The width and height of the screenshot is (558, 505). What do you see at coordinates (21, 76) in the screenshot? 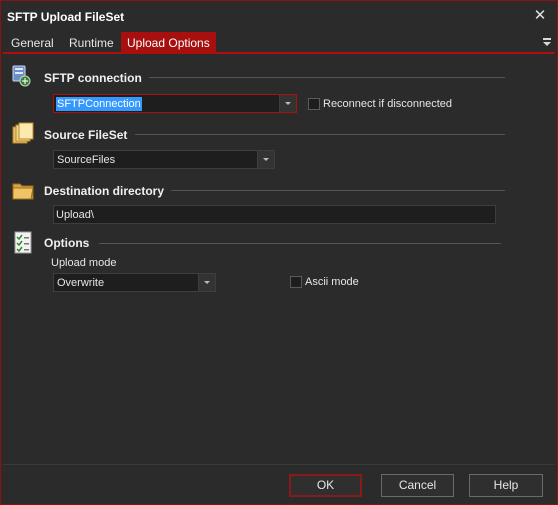
I see `sftp-server-icon` at bounding box center [21, 76].